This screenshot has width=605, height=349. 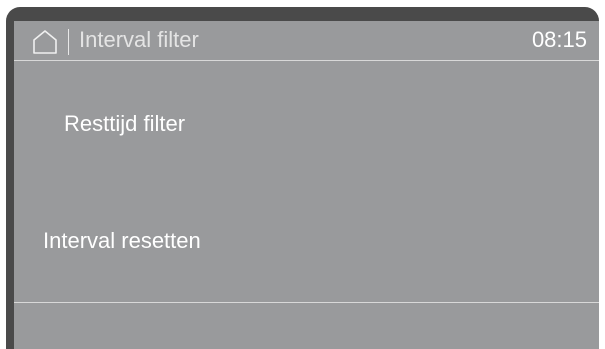 What do you see at coordinates (559, 39) in the screenshot?
I see `clock-time: 08:15` at bounding box center [559, 39].